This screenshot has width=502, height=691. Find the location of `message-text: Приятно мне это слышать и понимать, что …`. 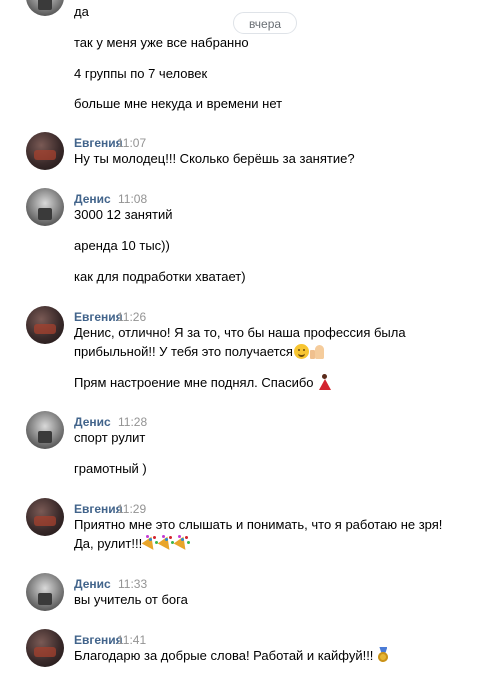

message-text: Приятно мне это слышать и понимать, что … is located at coordinates (258, 524).